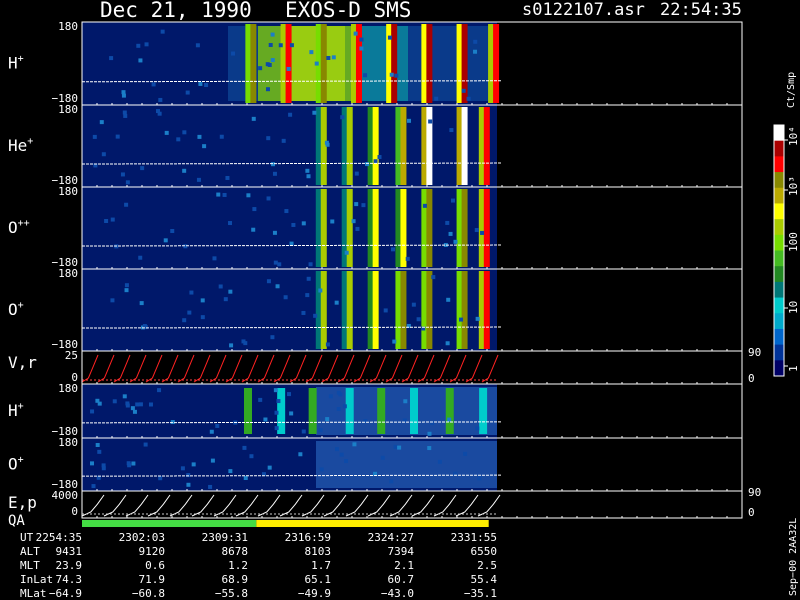 This screenshot has height=600, width=800. I want to click on ephemeris-value: 8678, so click(235, 551).